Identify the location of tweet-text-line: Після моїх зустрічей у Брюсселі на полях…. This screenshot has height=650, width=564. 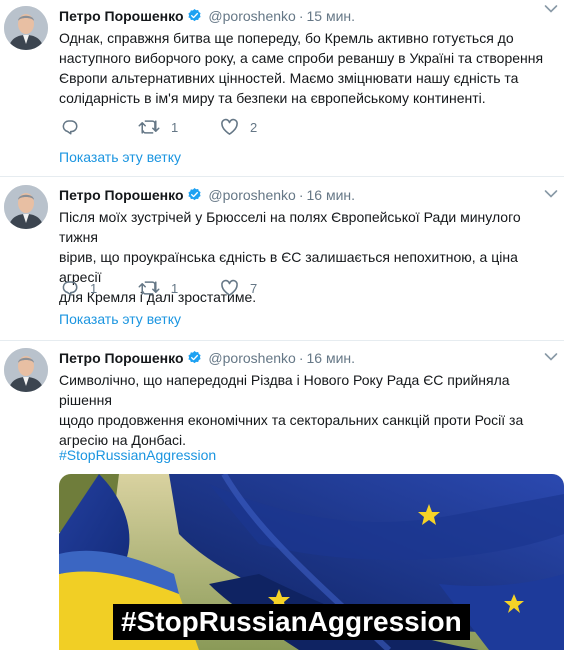
(290, 227).